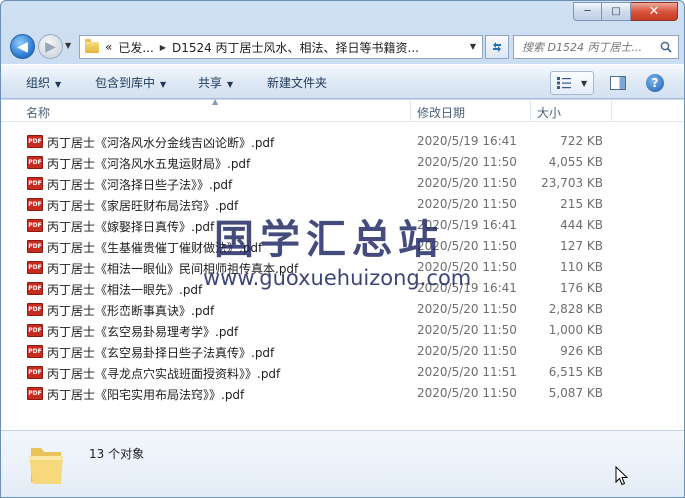  Describe the element at coordinates (581, 351) in the screenshot. I see `file-size: 926 KB` at that location.